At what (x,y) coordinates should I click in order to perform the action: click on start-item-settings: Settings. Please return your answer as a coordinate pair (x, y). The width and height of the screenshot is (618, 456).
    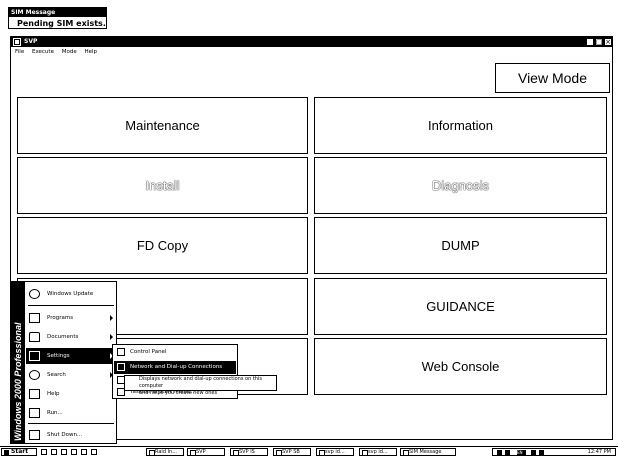
    Looking at the image, I should click on (71, 356).